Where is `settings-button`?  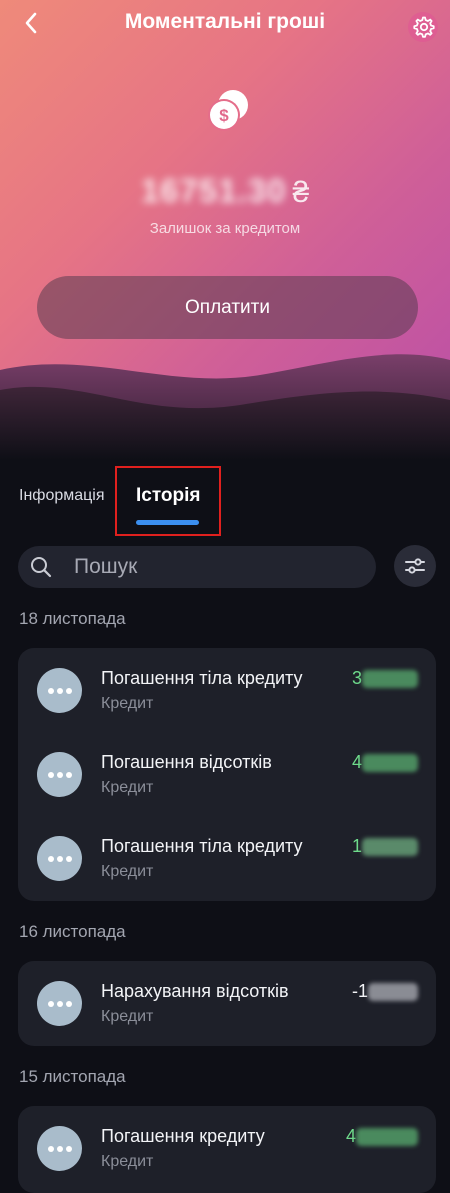
settings-button is located at coordinates (423, 27).